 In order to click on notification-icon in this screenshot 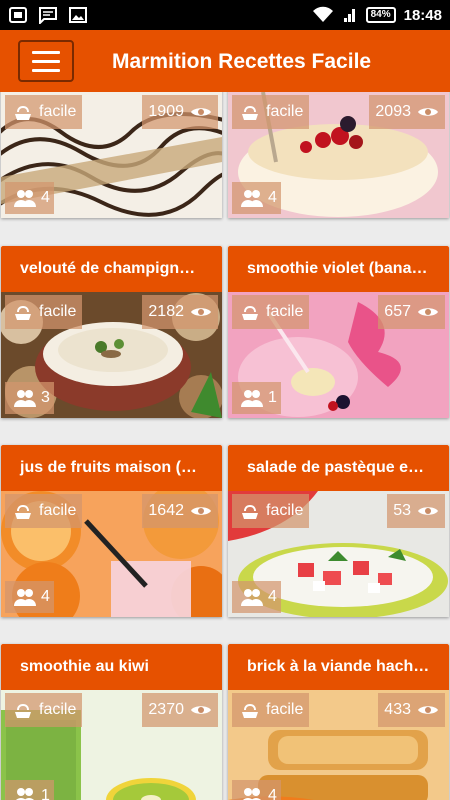, I will do `click(18, 15)`.